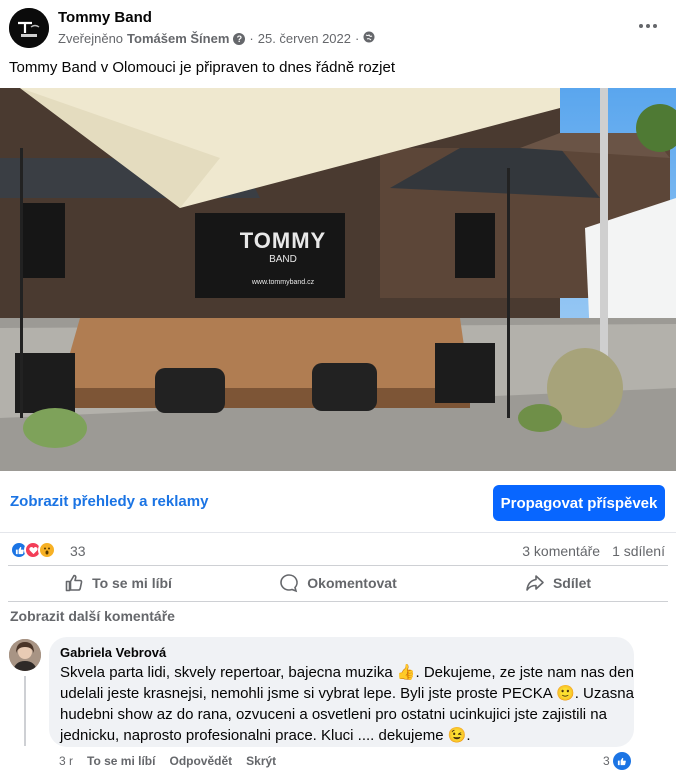 This screenshot has width=676, height=774. What do you see at coordinates (535, 583) in the screenshot?
I see `share-icon` at bounding box center [535, 583].